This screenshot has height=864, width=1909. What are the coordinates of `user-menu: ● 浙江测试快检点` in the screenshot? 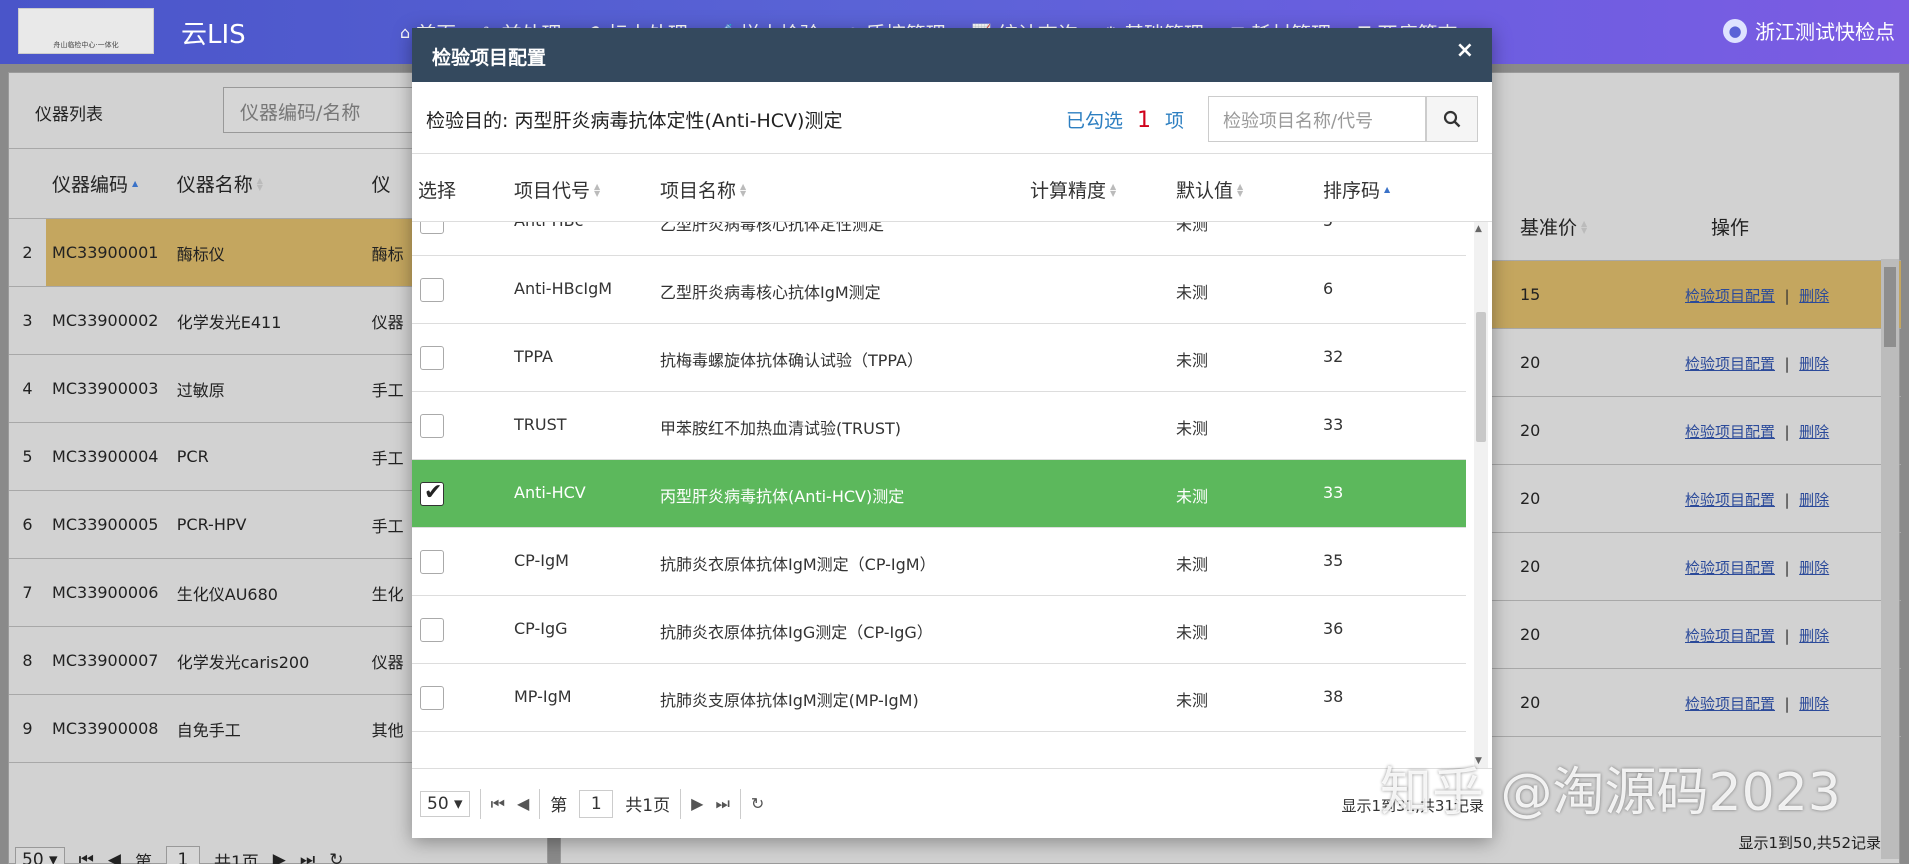 It's located at (1809, 30).